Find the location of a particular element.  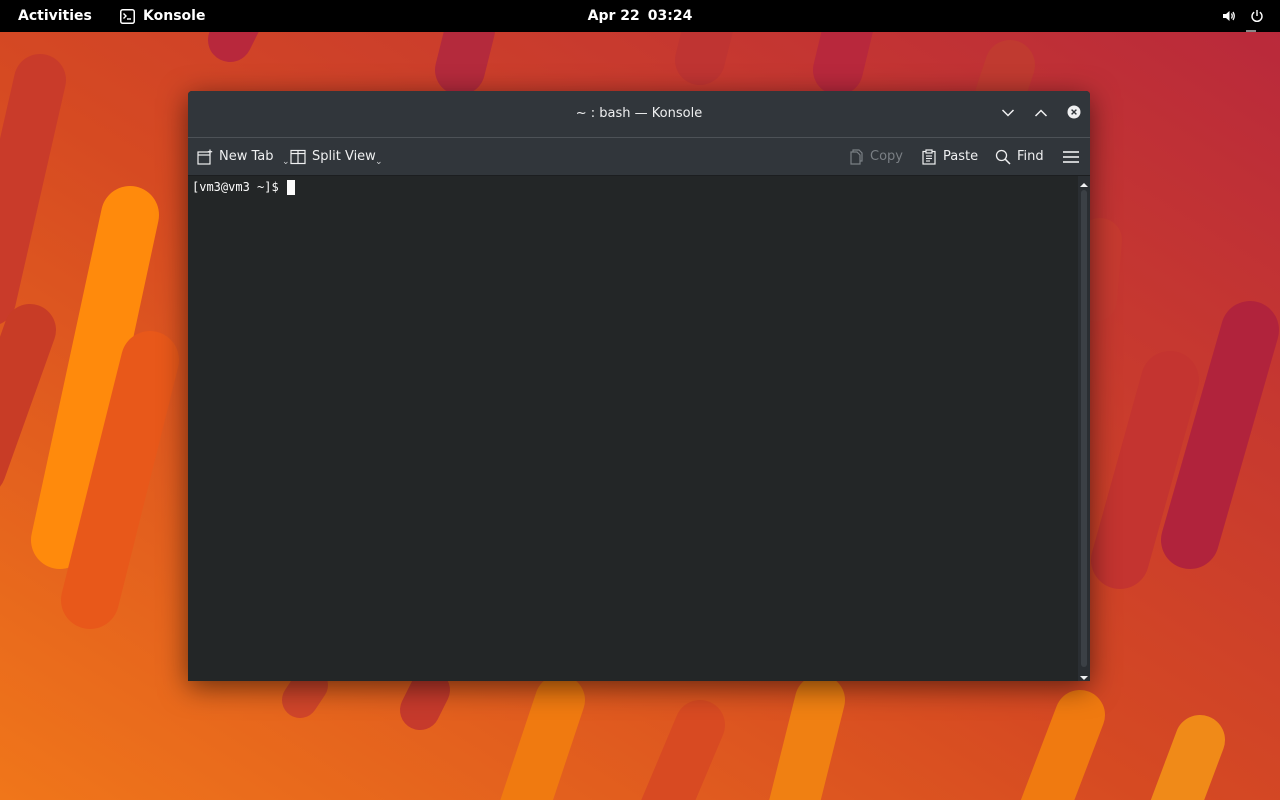

shell-prompt: [vm3@vm3 ~]$ is located at coordinates (235, 187).